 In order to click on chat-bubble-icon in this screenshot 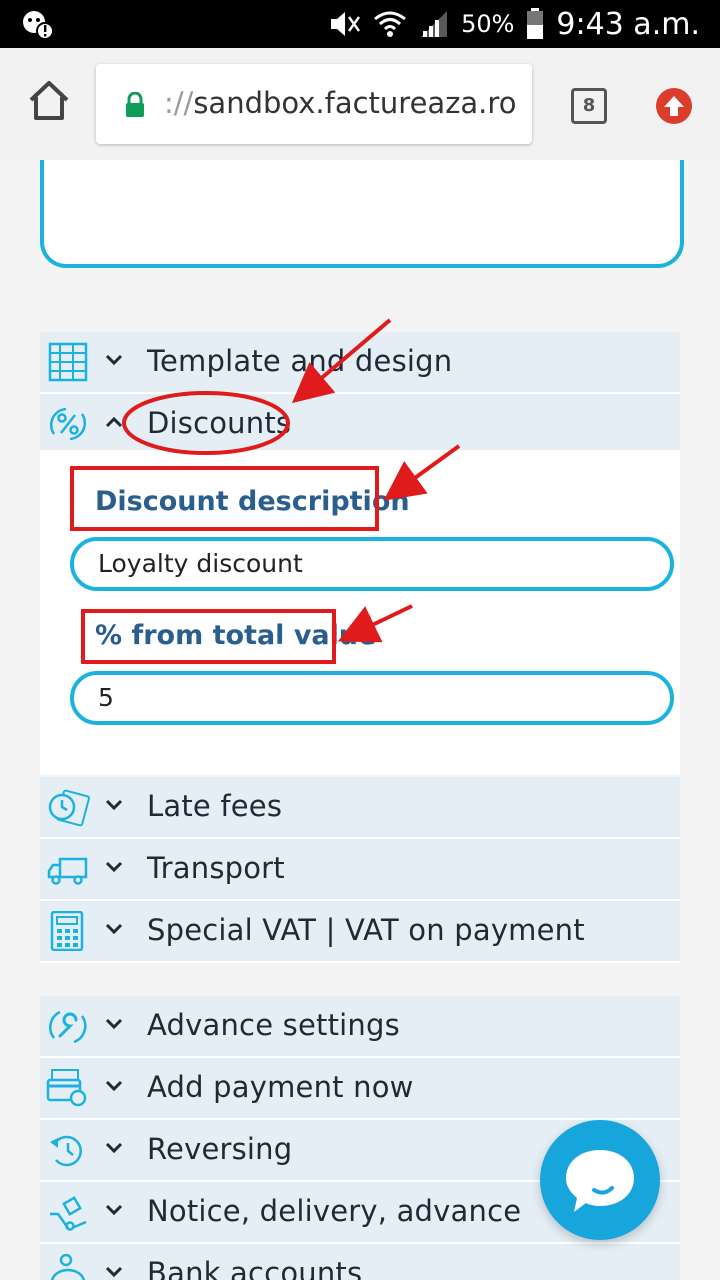, I will do `click(600, 1181)`.